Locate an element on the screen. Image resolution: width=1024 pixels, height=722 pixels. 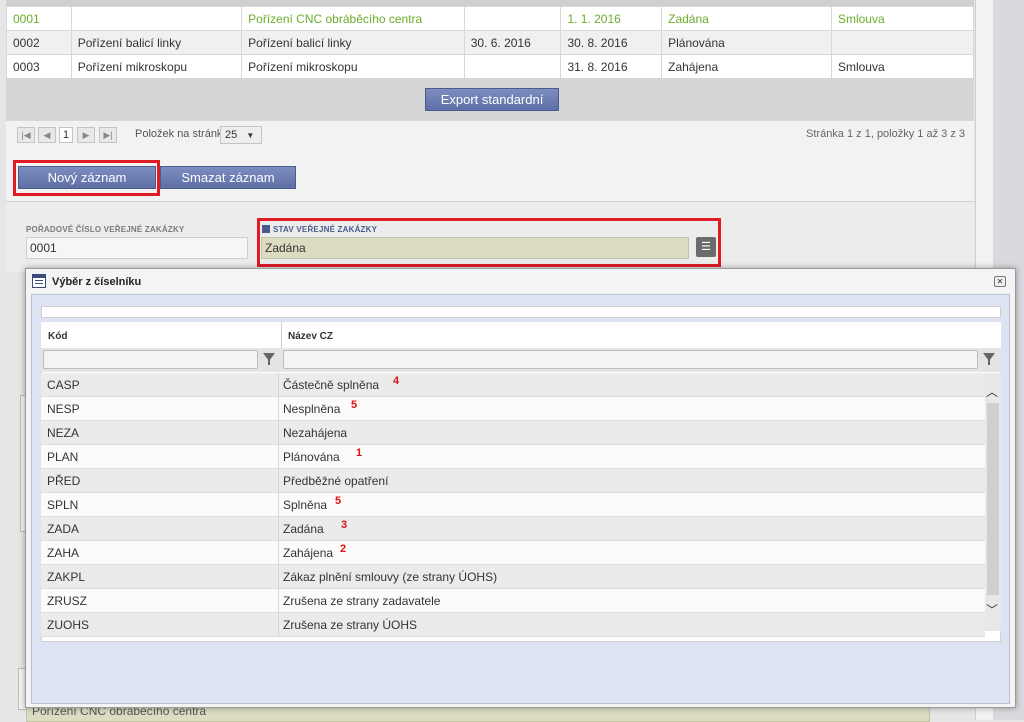
column-header-name: Název CZ is located at coordinates (310, 336).